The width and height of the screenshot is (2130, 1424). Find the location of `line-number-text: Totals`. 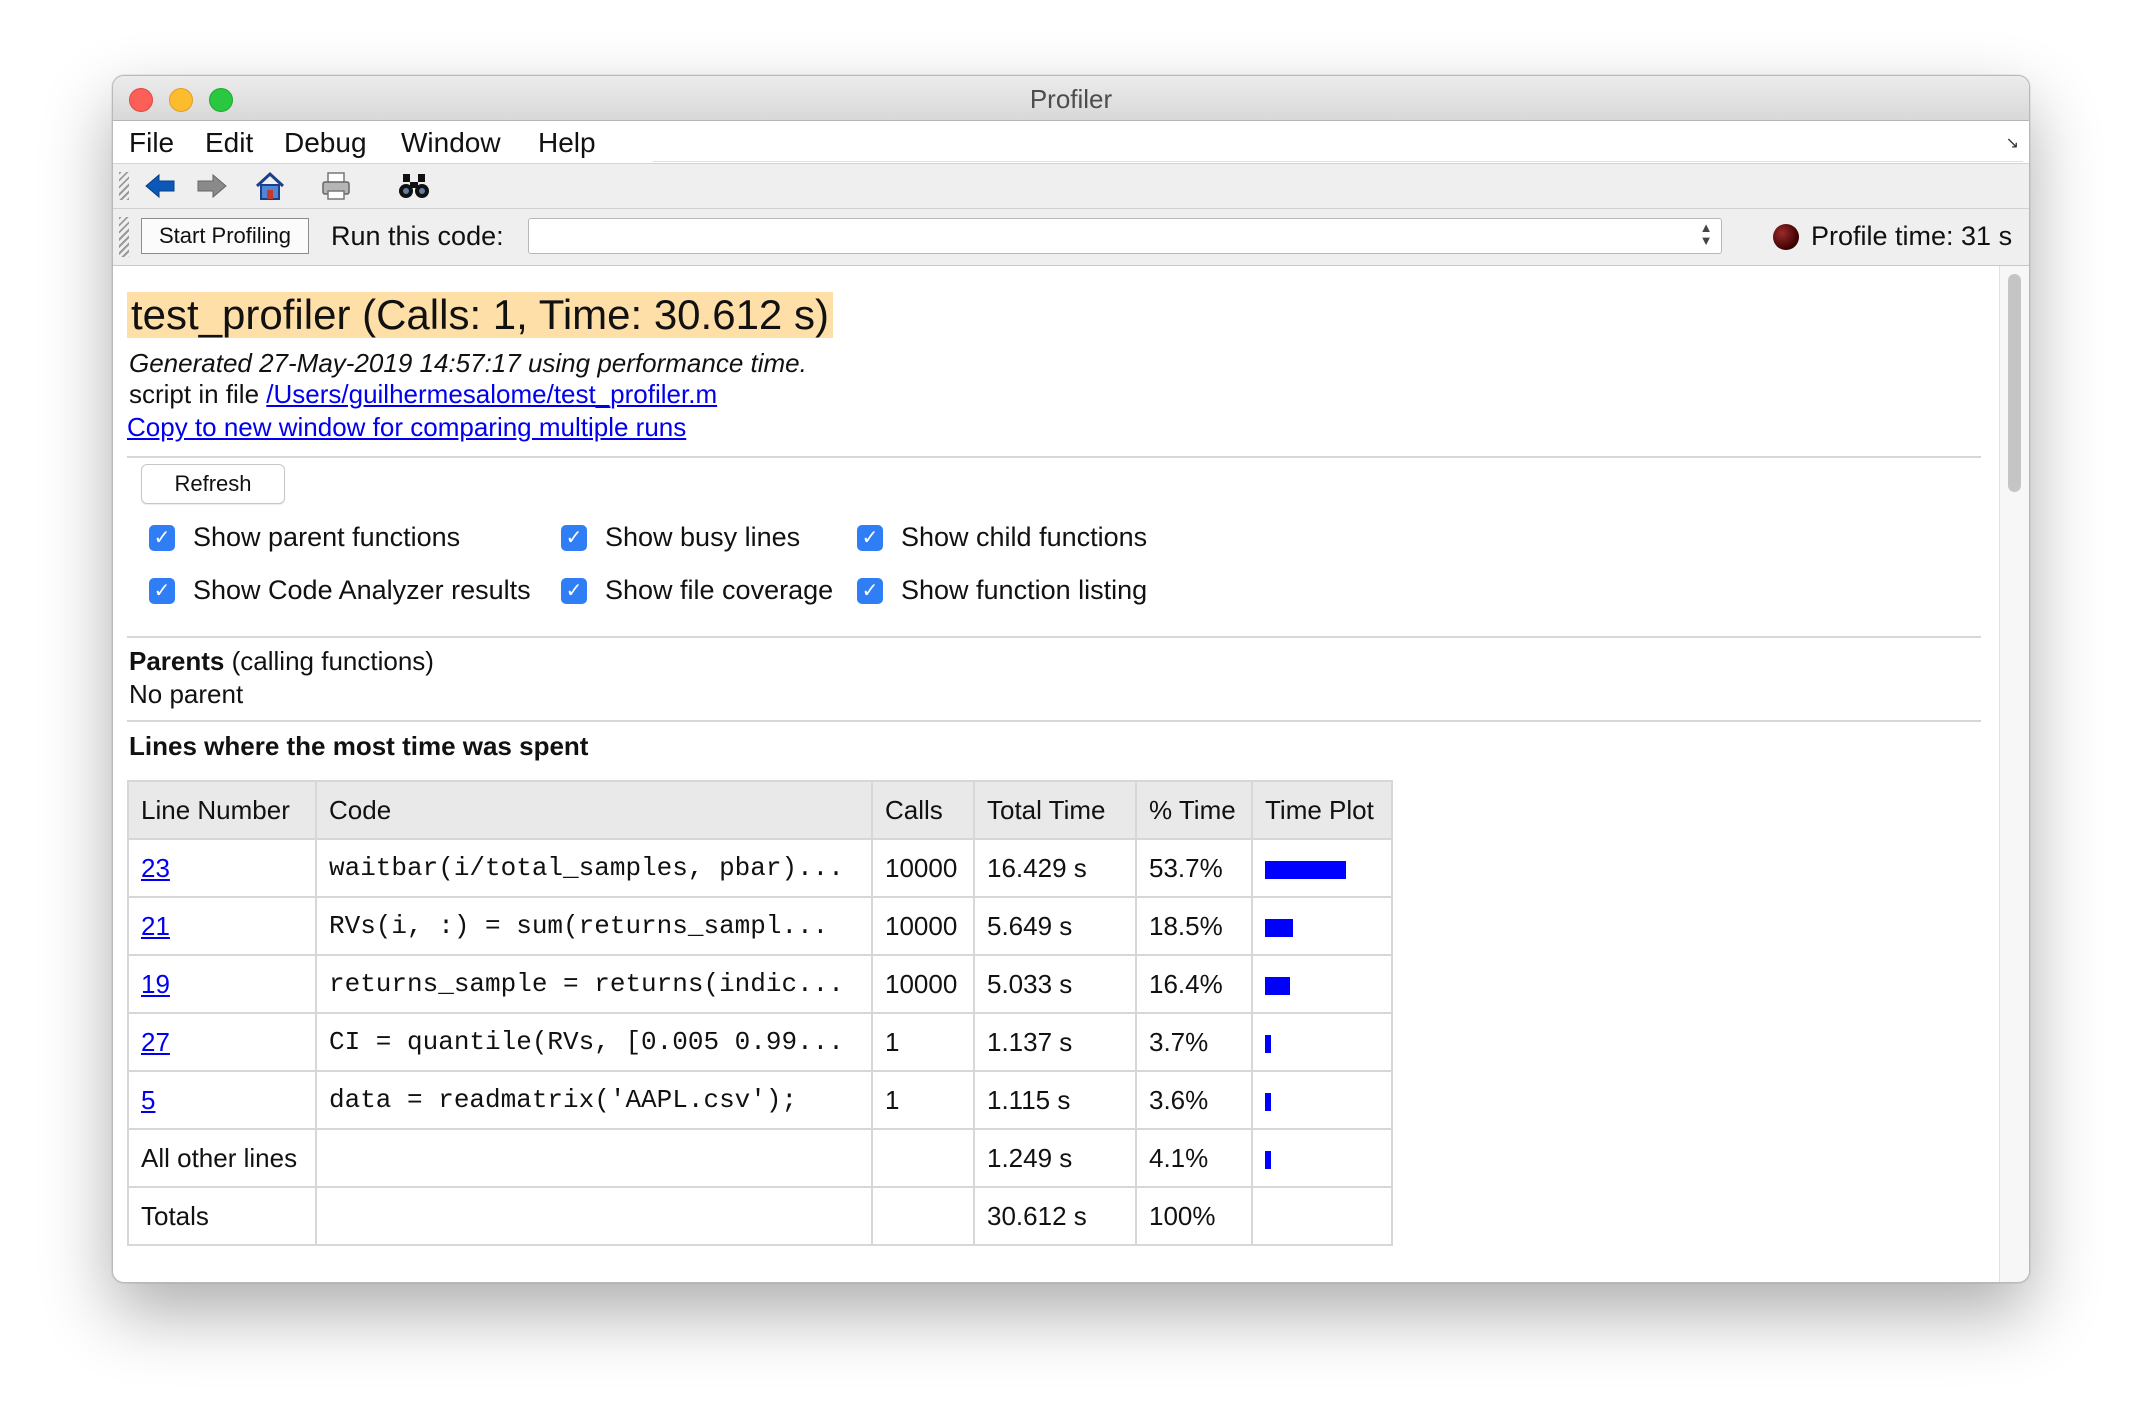

line-number-text: Totals is located at coordinates (175, 1215).